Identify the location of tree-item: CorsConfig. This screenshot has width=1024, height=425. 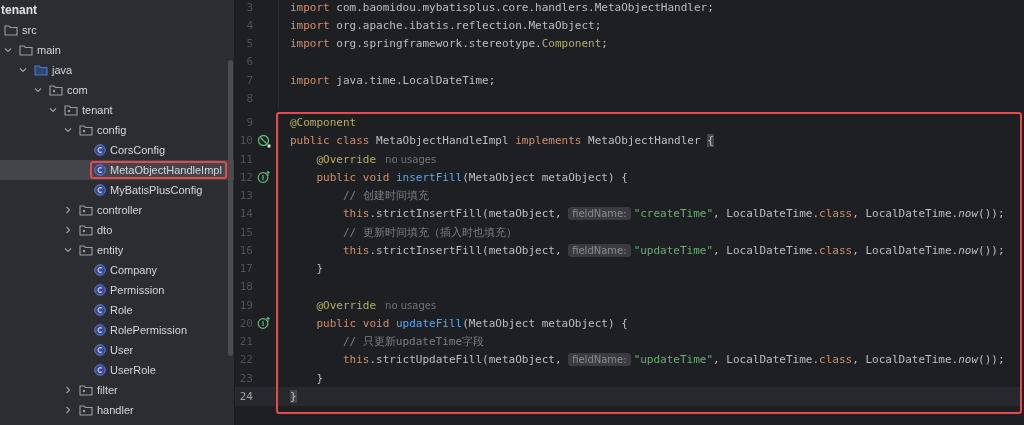
(117, 150).